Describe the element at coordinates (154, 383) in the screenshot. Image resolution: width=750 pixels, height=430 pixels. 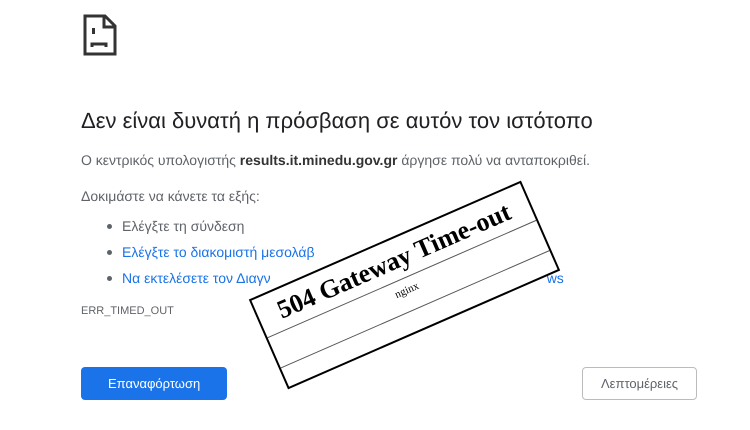
I see `reload-button: Επαναφόρτωση` at that location.